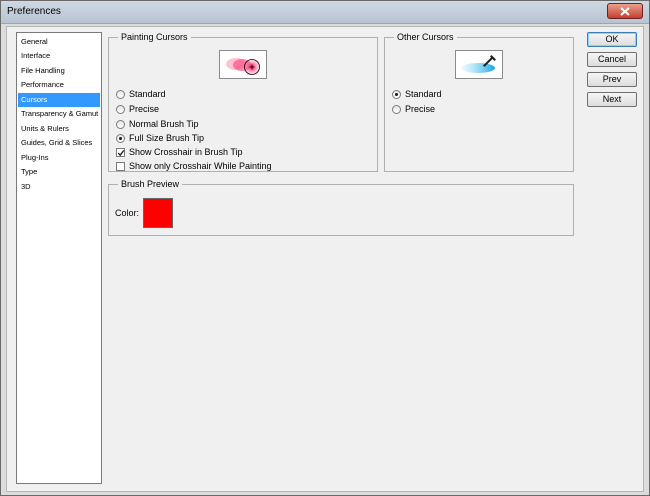 This screenshot has height=496, width=650. What do you see at coordinates (127, 213) in the screenshot?
I see `color-label: Color:` at bounding box center [127, 213].